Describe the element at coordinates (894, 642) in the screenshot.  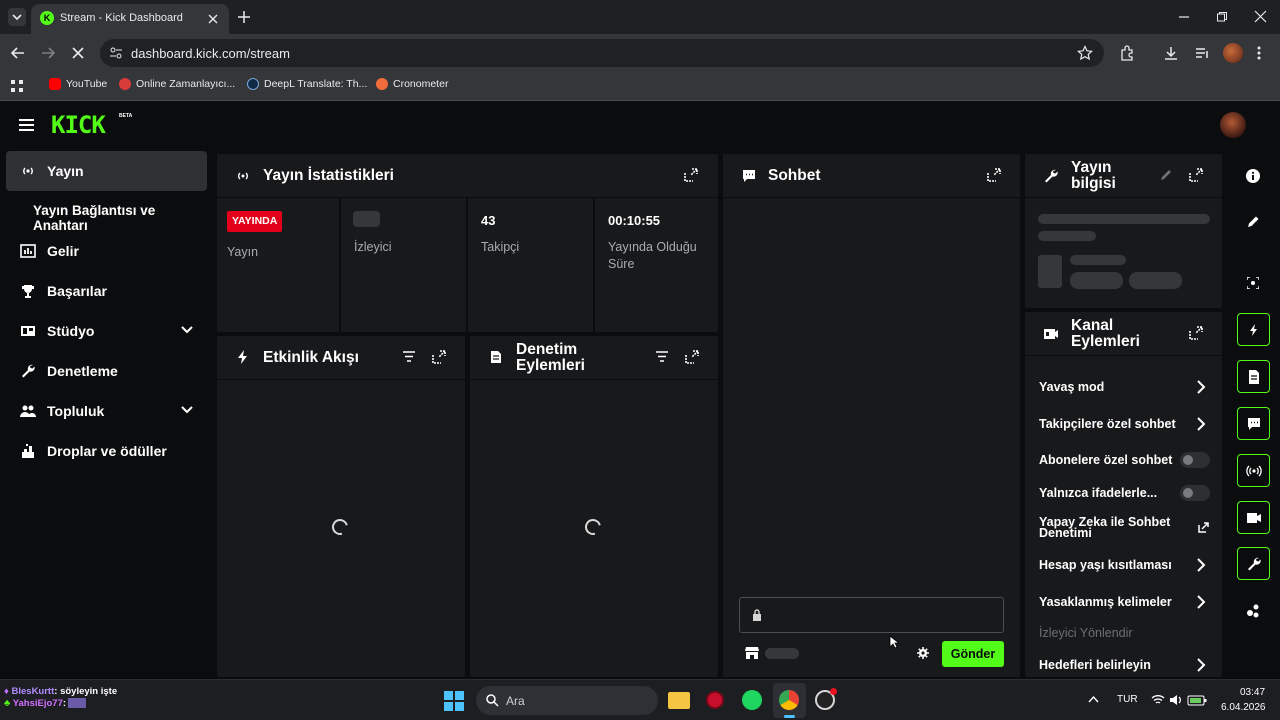
I see `mouse-cursor-icon` at that location.